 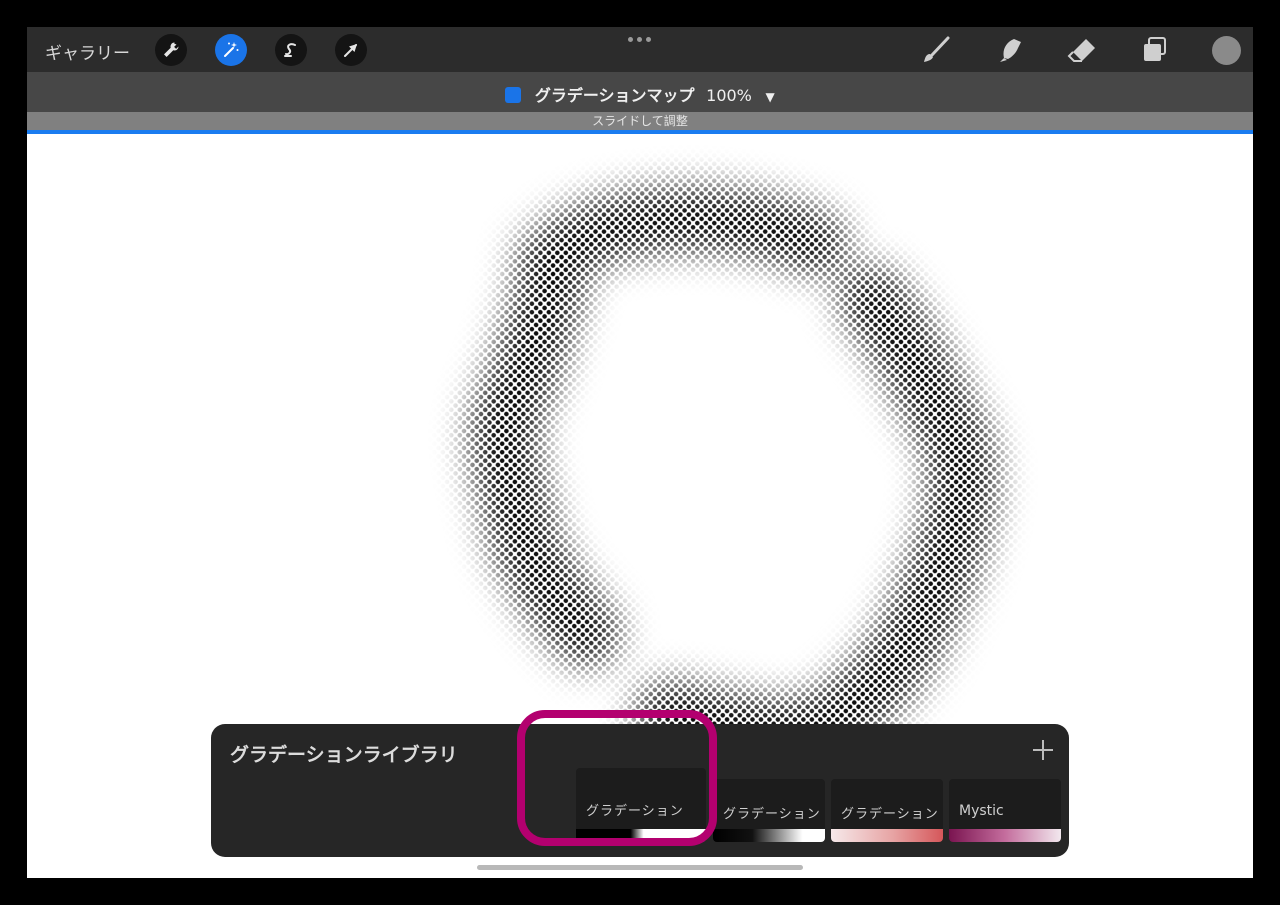 What do you see at coordinates (640, 49) in the screenshot?
I see `top-toolbar: ギャラリー` at bounding box center [640, 49].